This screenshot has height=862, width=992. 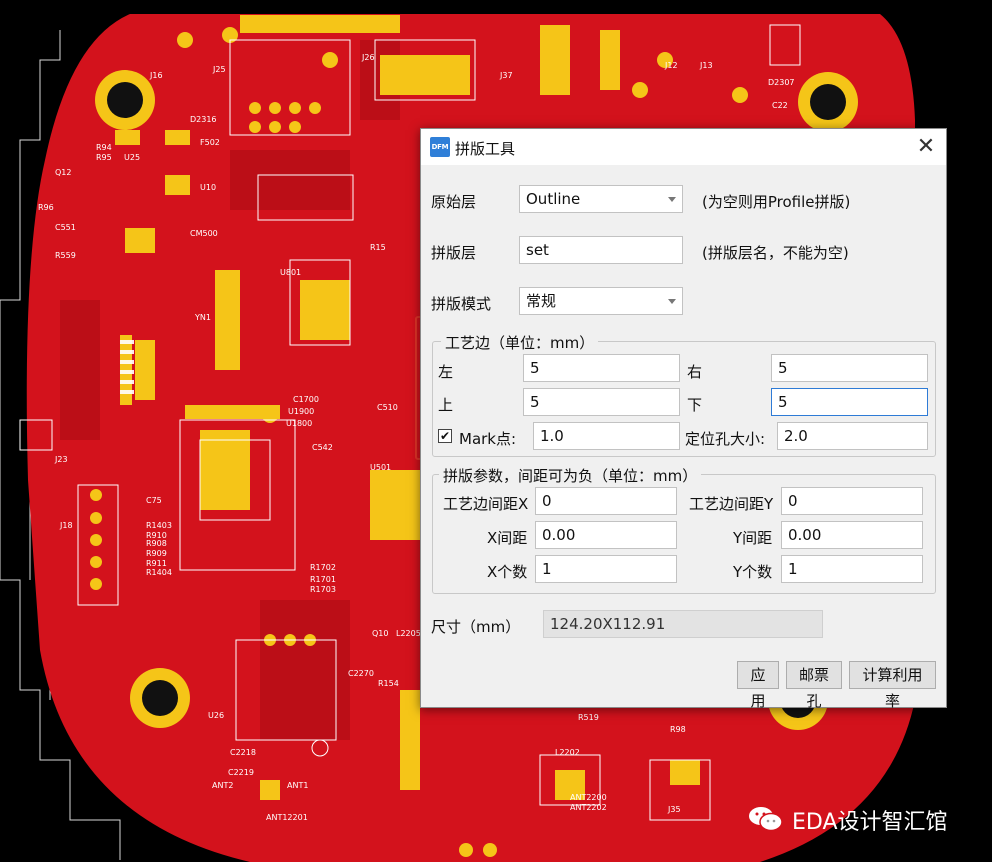 What do you see at coordinates (65, 227) in the screenshot?
I see `svg-text: C551` at bounding box center [65, 227].